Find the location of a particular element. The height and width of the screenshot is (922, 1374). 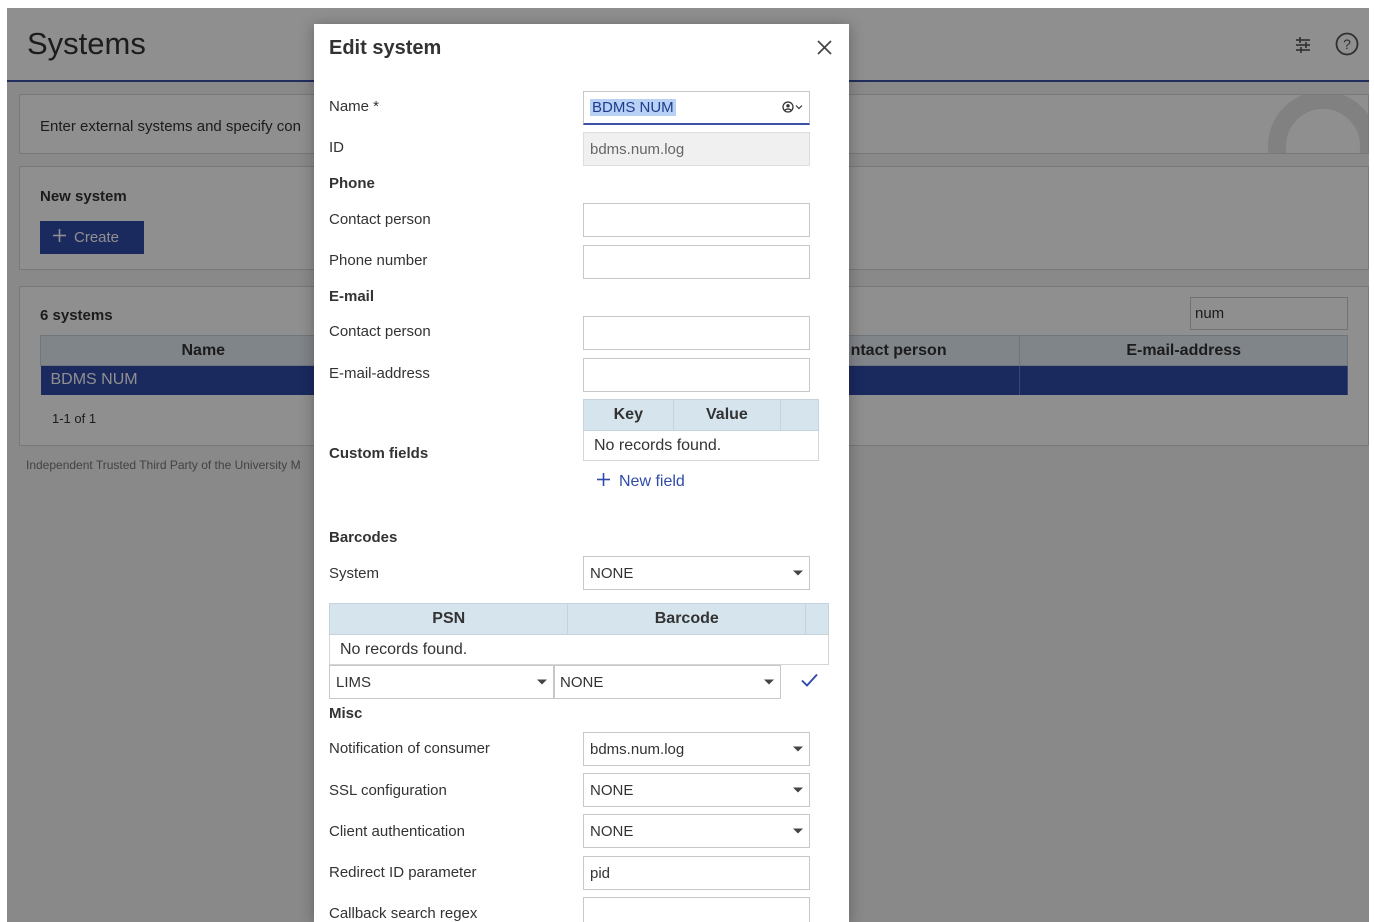

custom-fields-table: Key Value No records found. is located at coordinates (701, 430).